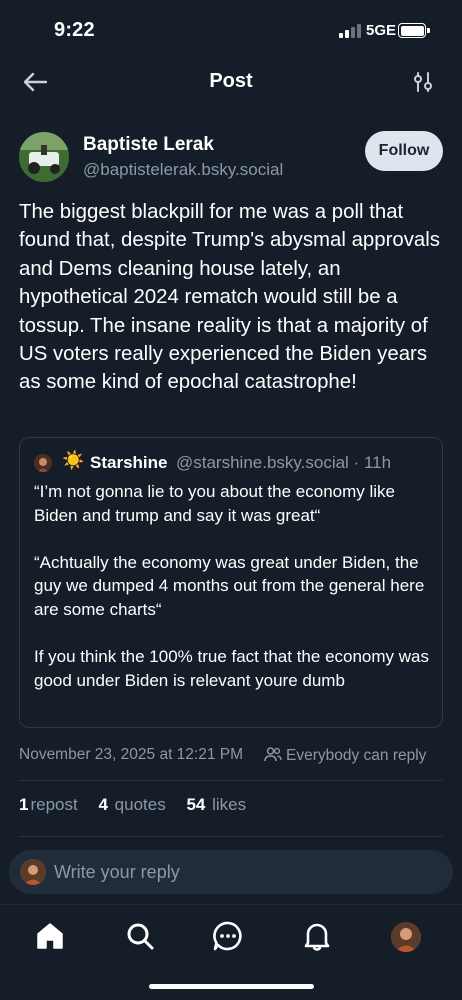 This screenshot has width=462, height=1000. I want to click on quote-author-name: Starshine, so click(129, 462).